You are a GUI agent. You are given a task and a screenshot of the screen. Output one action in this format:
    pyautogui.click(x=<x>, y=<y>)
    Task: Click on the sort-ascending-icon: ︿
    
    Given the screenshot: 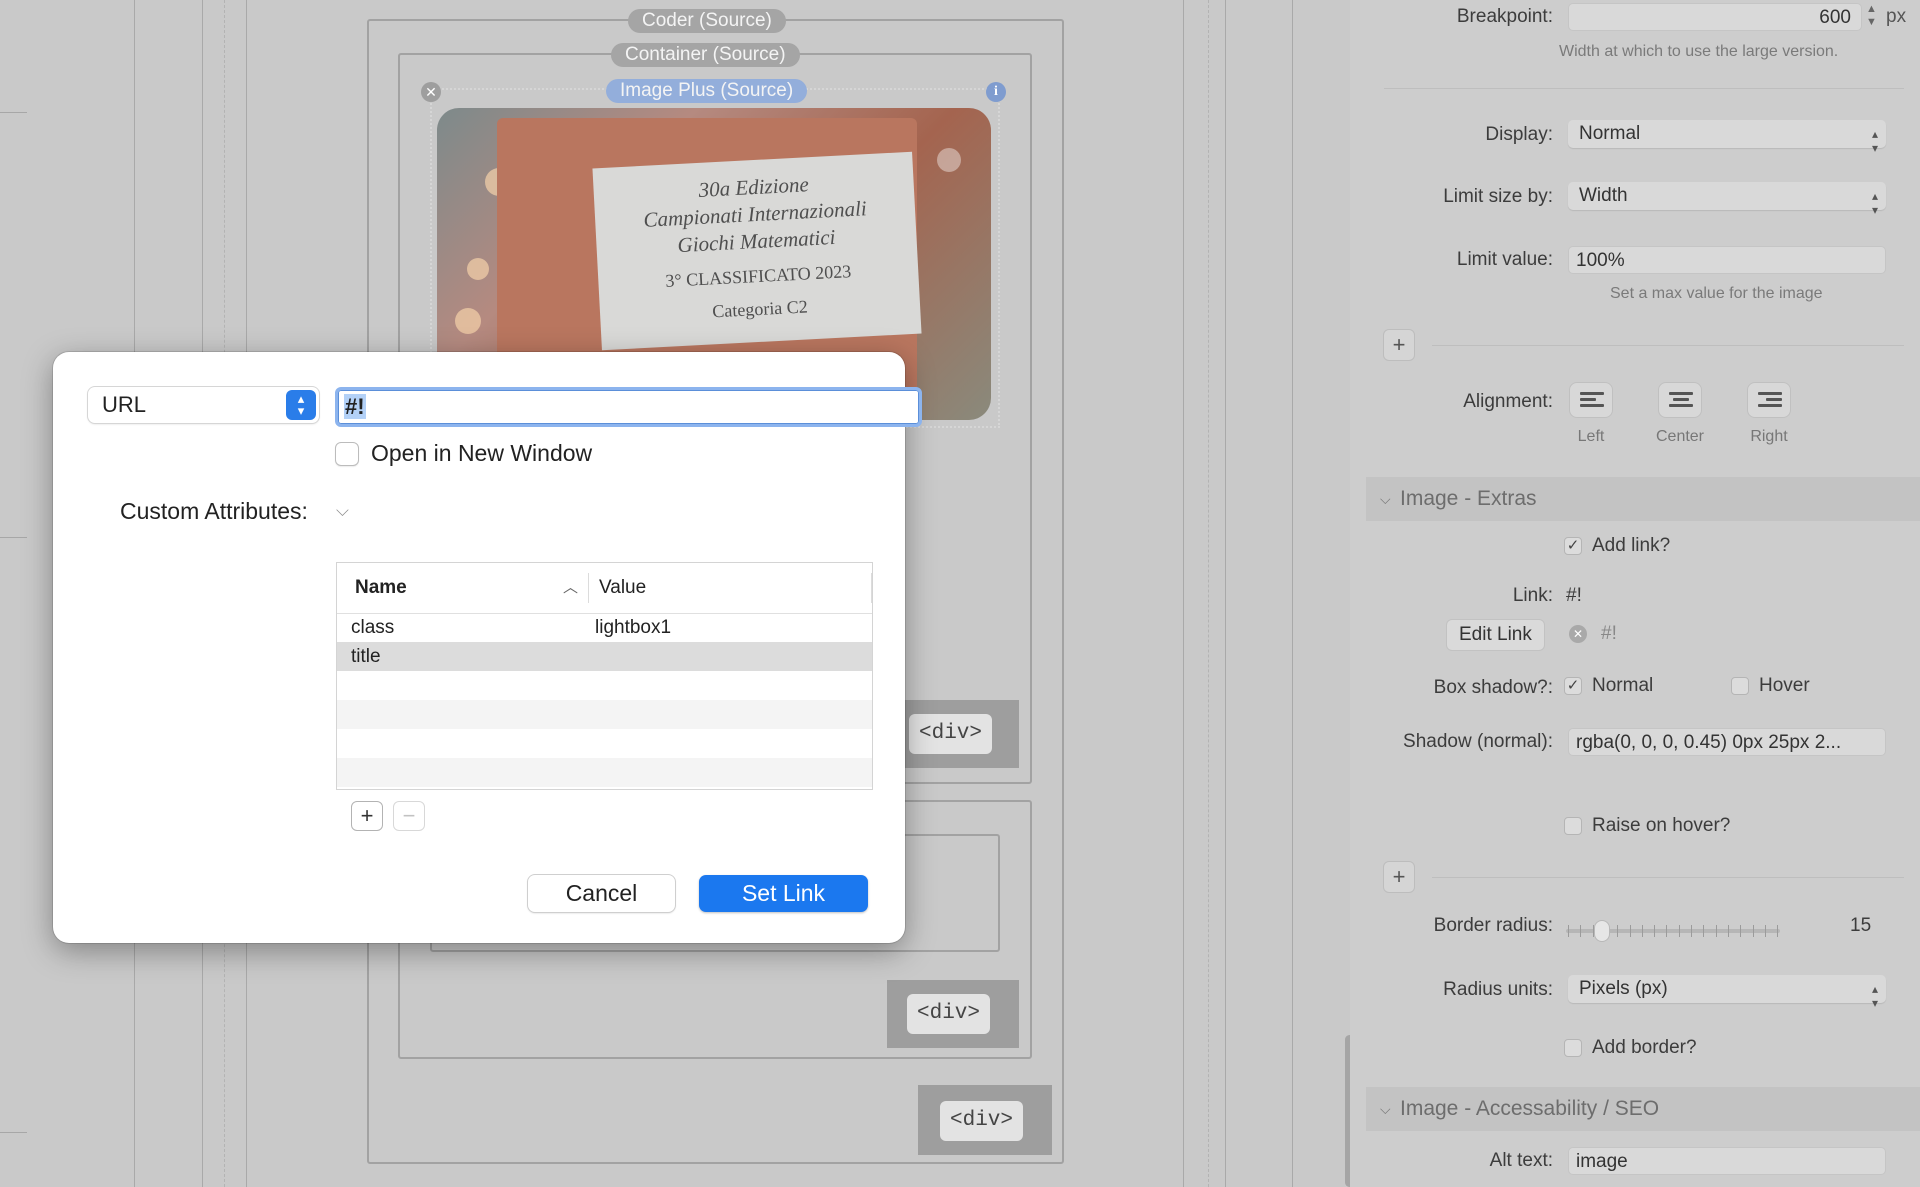 What is the action you would take?
    pyautogui.click(x=570, y=588)
    